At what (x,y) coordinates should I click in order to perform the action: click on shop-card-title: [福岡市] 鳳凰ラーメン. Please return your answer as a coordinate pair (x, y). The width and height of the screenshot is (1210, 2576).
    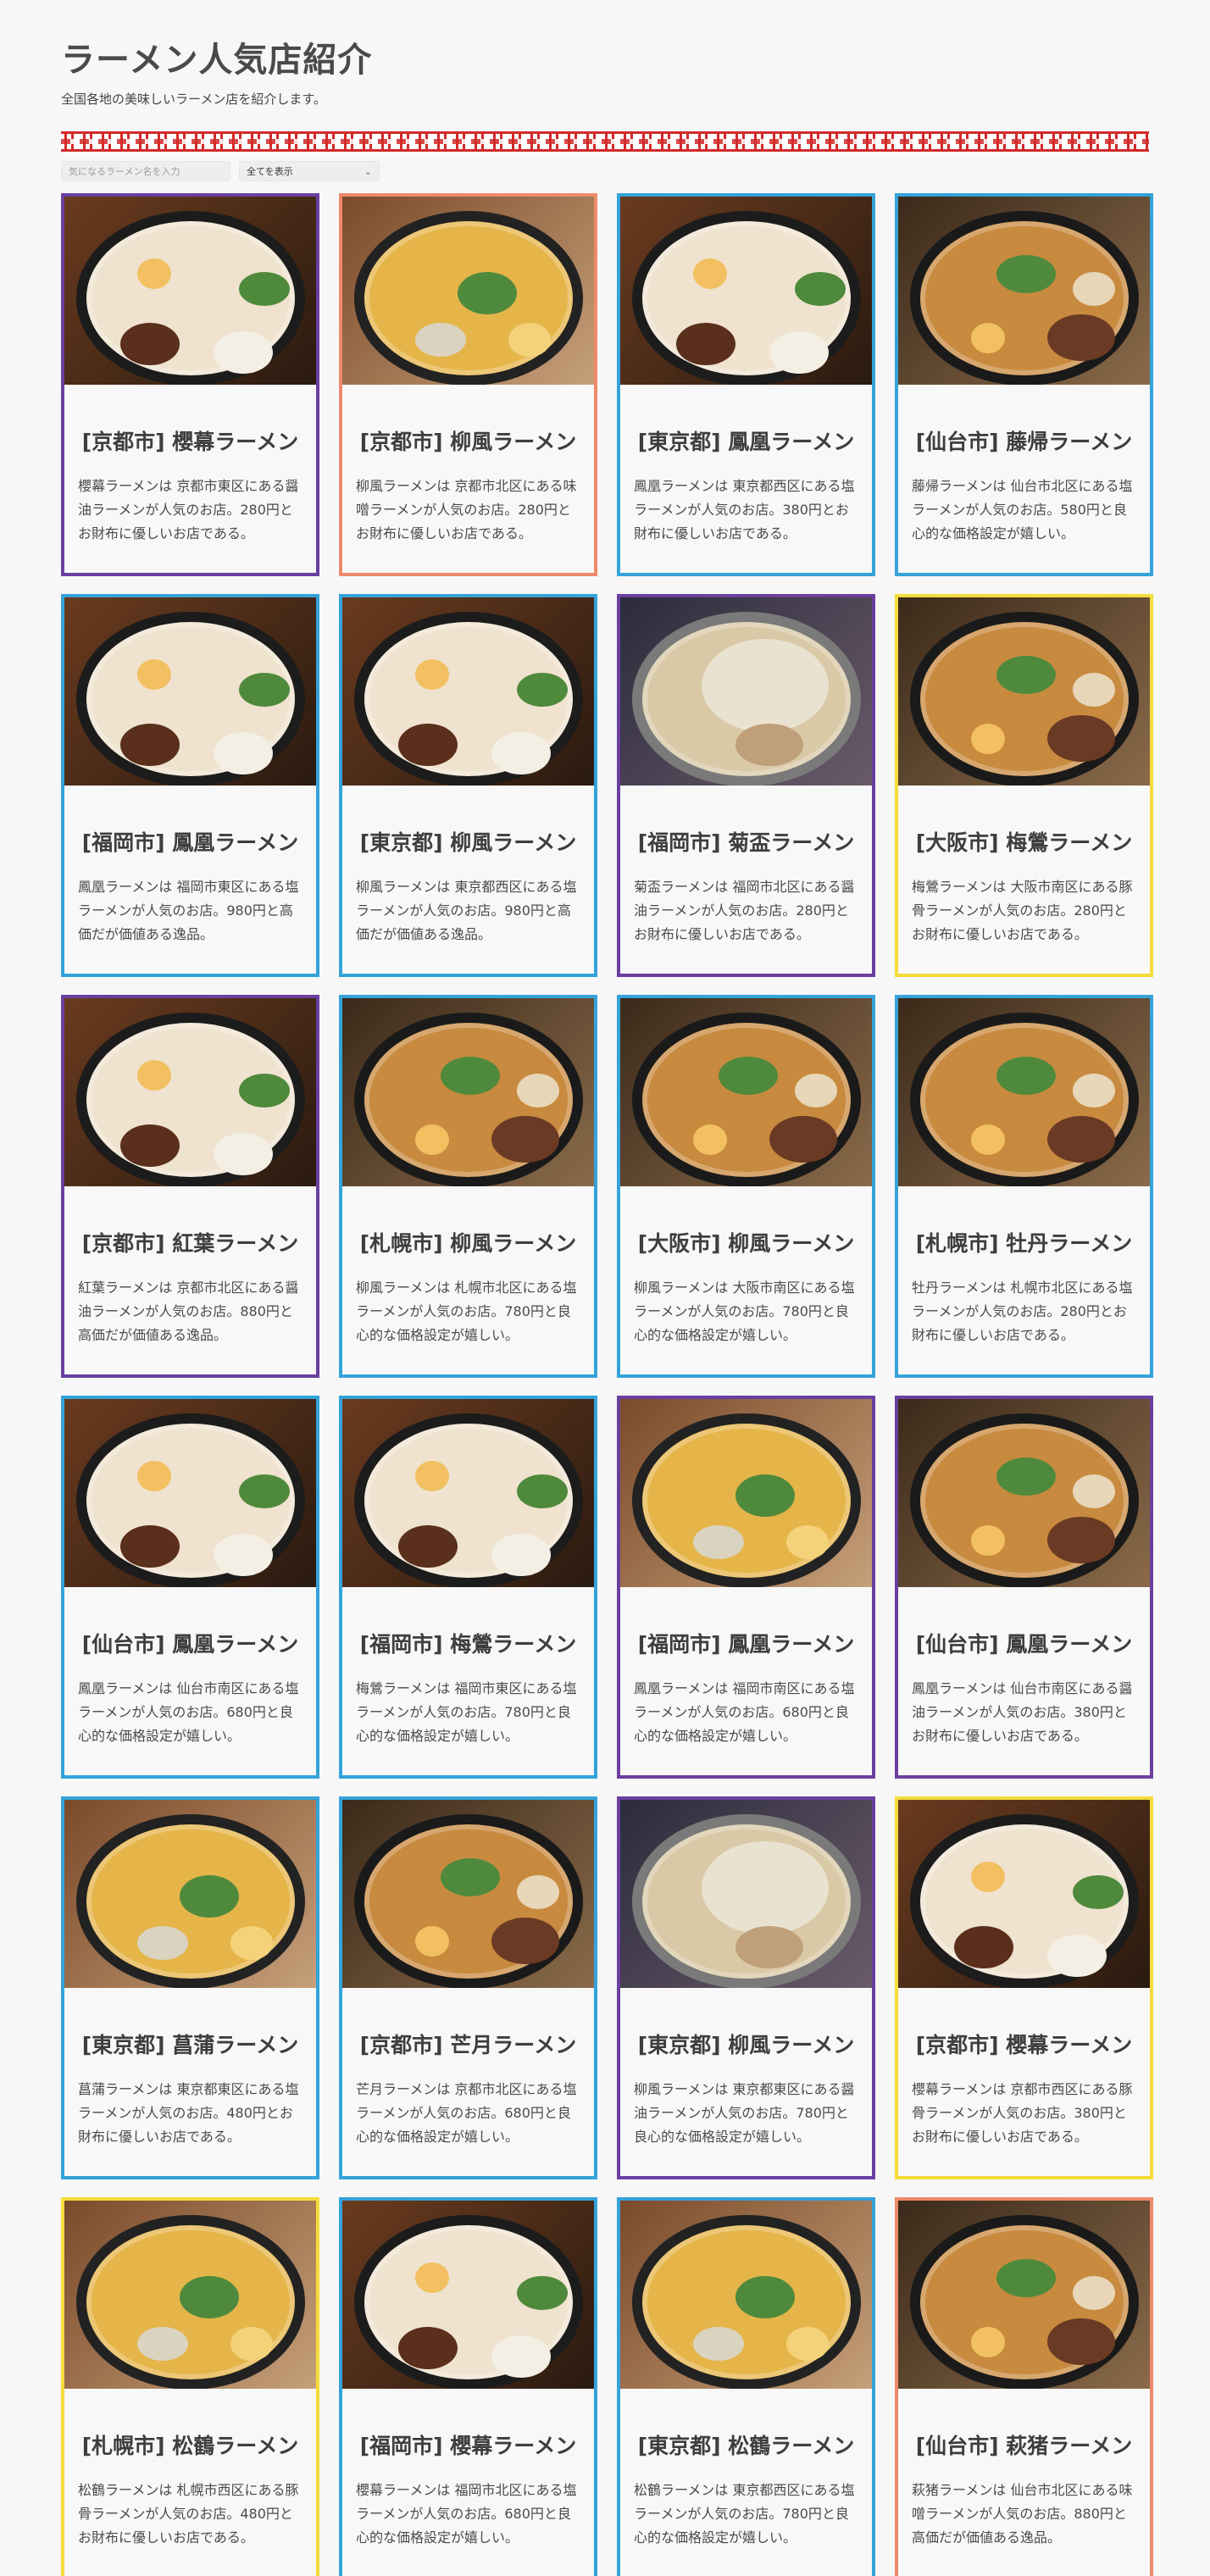
    Looking at the image, I should click on (746, 1644).